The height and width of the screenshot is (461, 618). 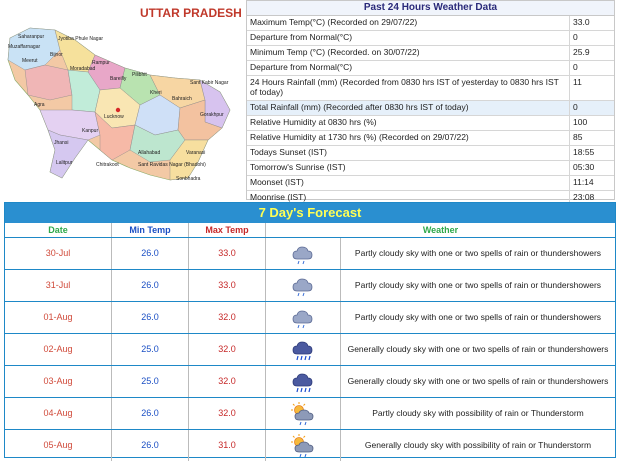 I want to click on map-title: UTTAR PRADESH, so click(x=191, y=13).